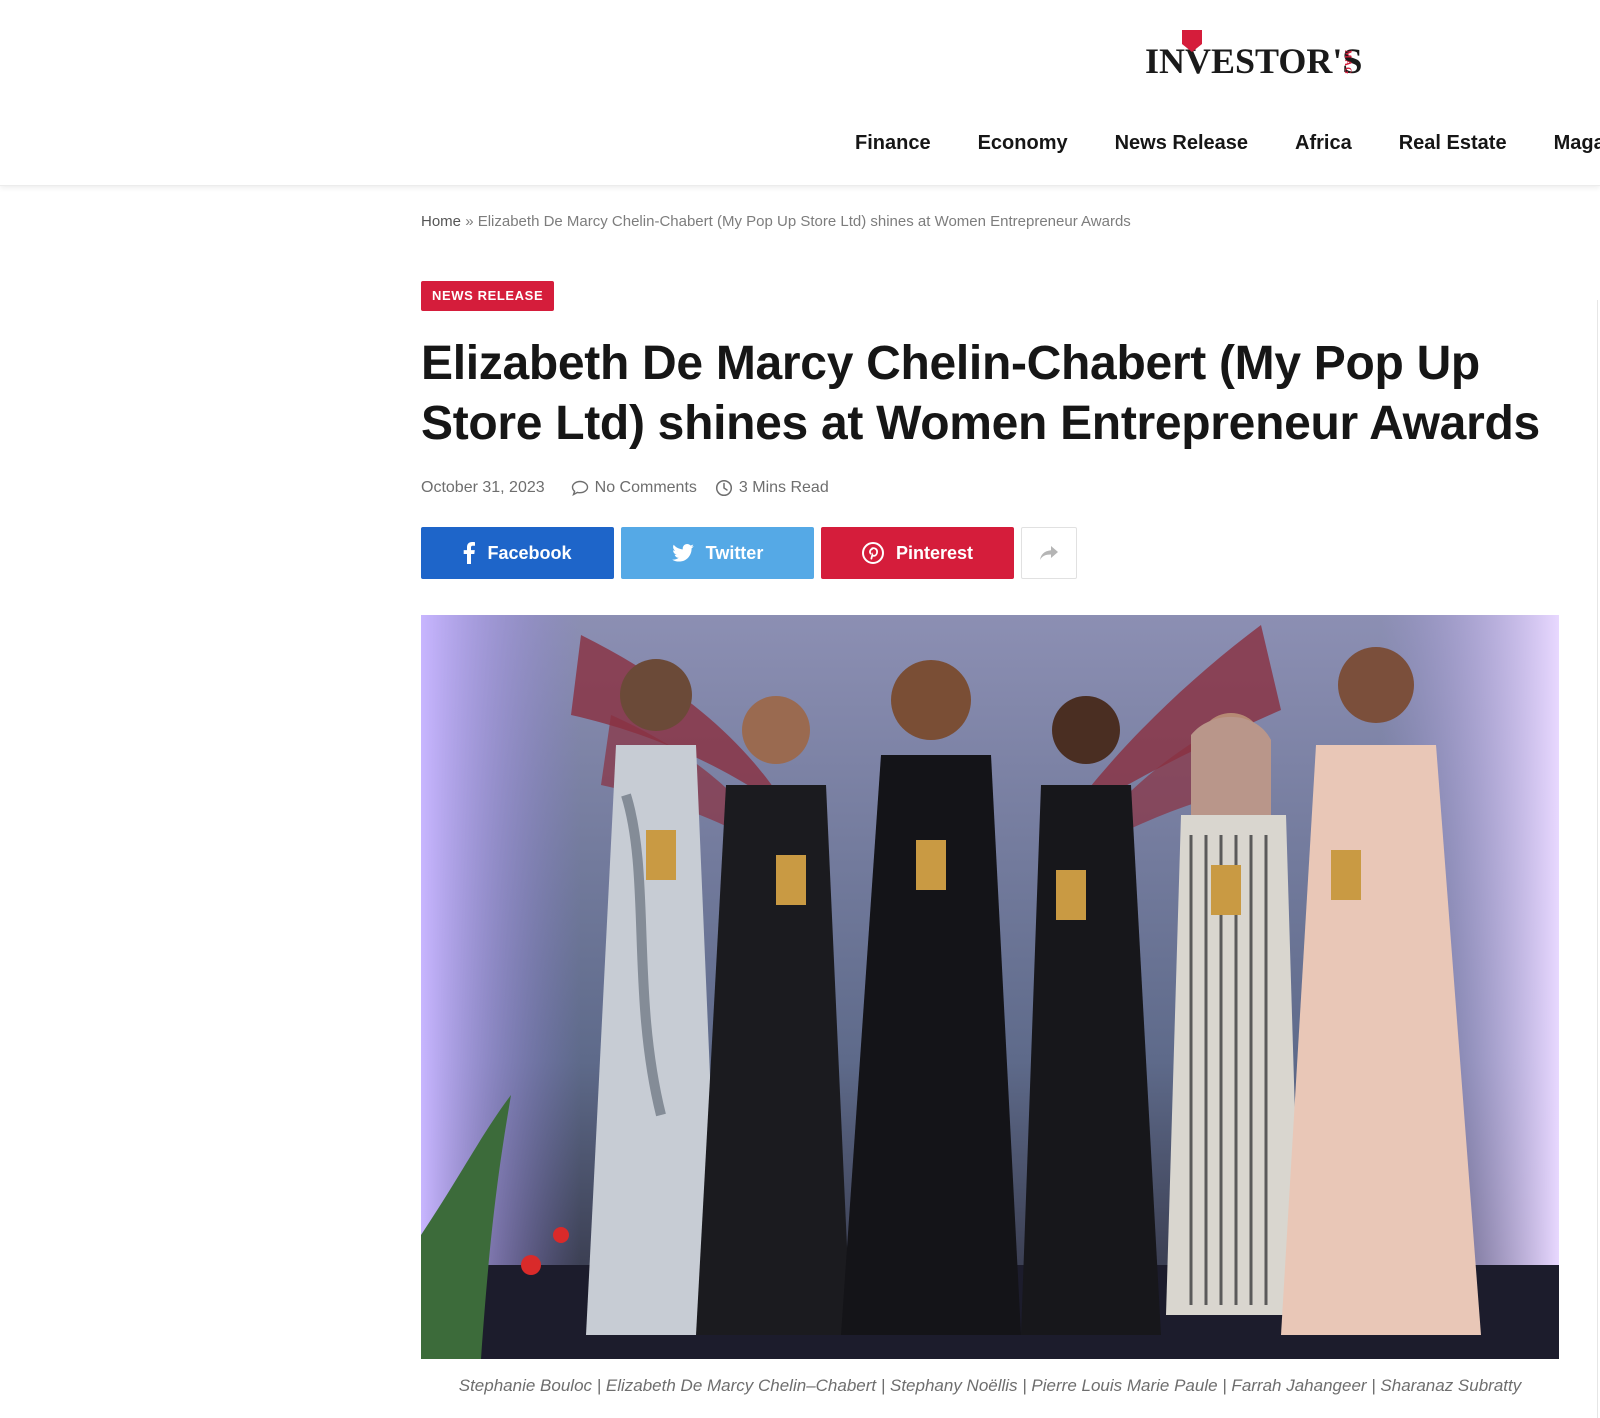 The image size is (1600, 1418). I want to click on share-pinterest-button: Pinterest, so click(917, 553).